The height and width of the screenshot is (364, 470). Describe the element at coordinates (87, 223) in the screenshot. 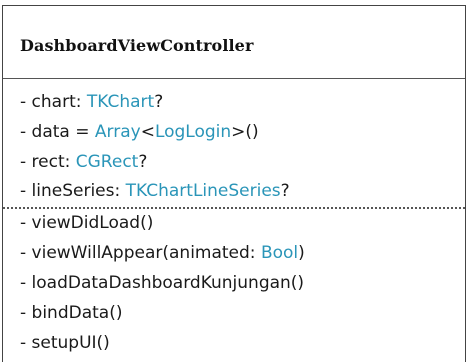

I see `method-viewDidLoad: - viewDidLoad()` at that location.